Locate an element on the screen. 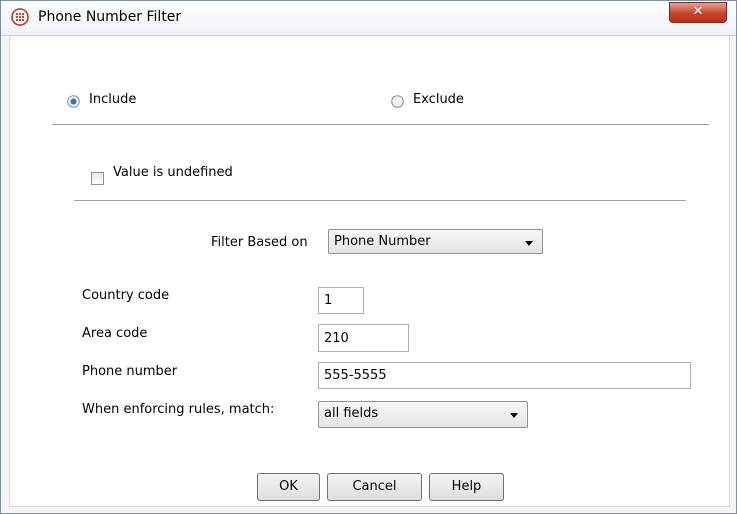 This screenshot has width=737, height=514. divider-top is located at coordinates (380, 124).